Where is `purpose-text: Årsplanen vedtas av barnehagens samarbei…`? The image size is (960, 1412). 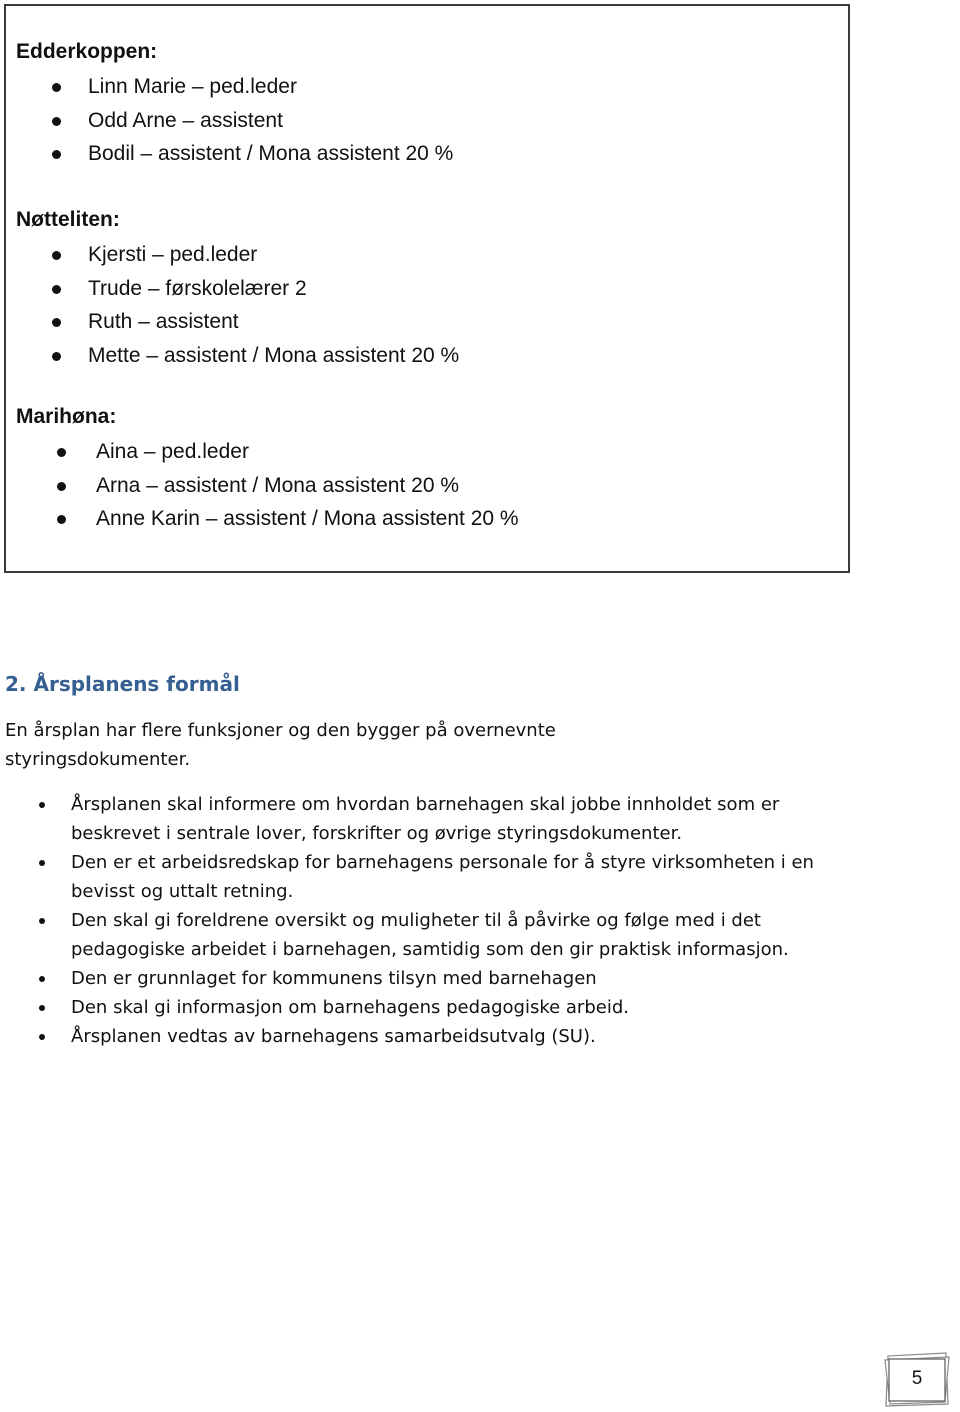
purpose-text: Årsplanen vedtas av barnehagens samarbei… is located at coordinates (333, 1036).